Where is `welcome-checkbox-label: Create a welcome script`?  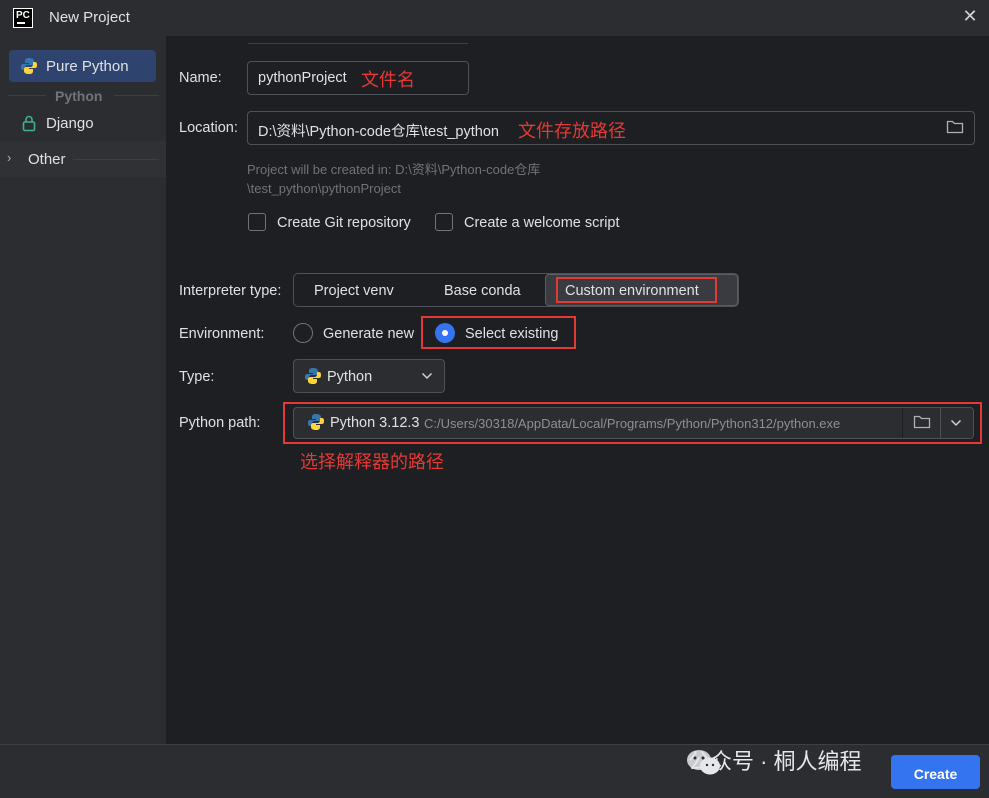
welcome-checkbox-label: Create a welcome script is located at coordinates (542, 223).